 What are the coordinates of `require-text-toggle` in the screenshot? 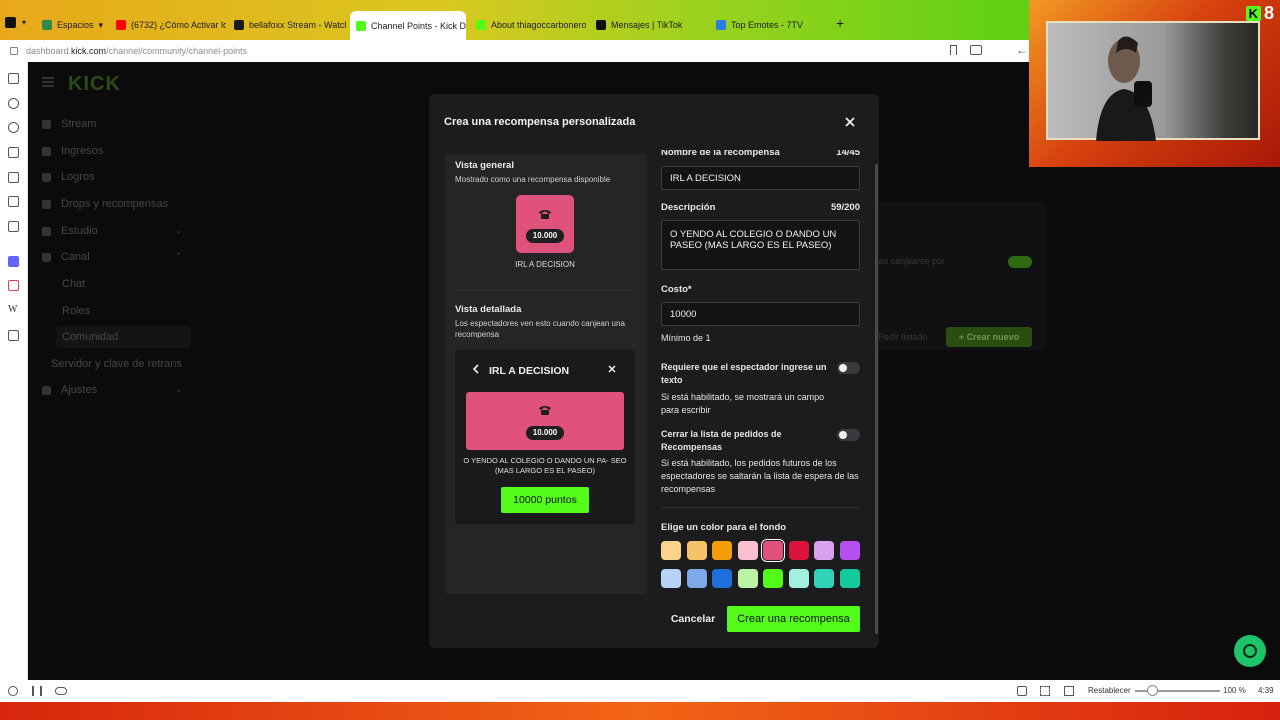 It's located at (848, 368).